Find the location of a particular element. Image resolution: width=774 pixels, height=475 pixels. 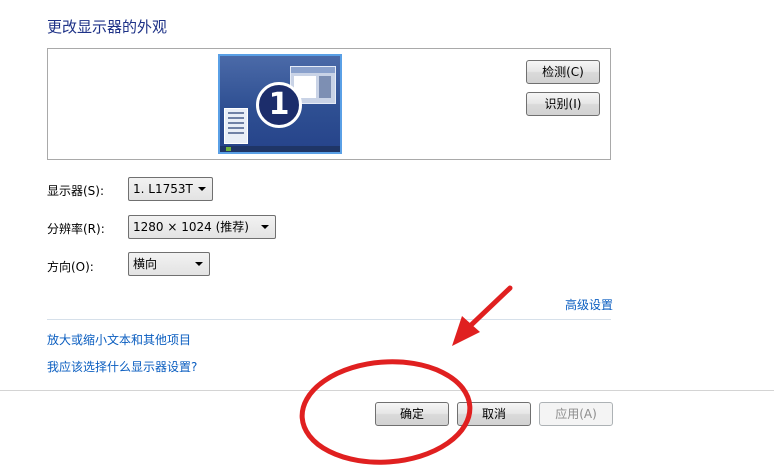

arrow-line is located at coordinates (490, 307).